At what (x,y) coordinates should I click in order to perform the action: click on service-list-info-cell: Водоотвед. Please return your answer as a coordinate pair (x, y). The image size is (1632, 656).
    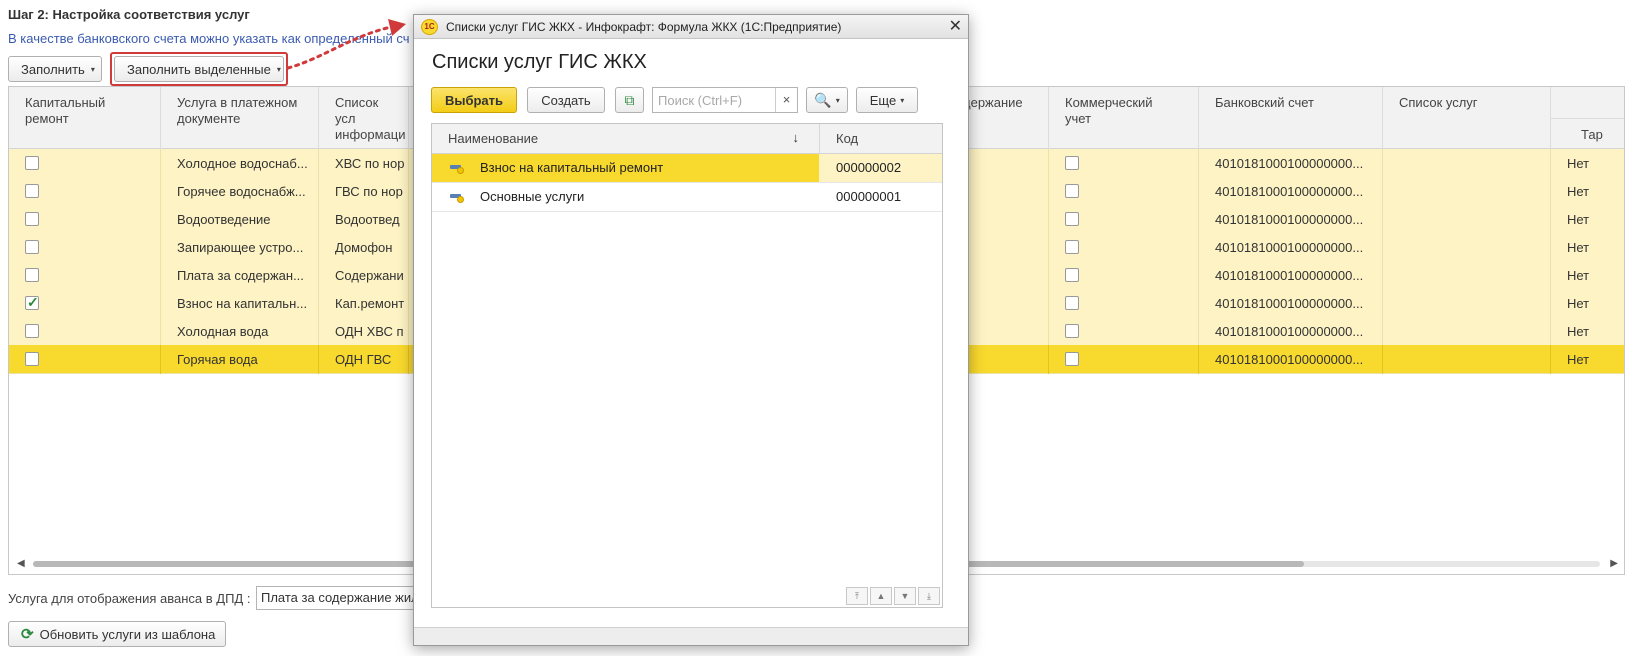
    Looking at the image, I should click on (364, 219).